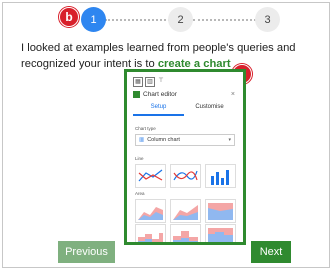 This screenshot has width=331, height=269. I want to click on step-1: 1, so click(93, 19).